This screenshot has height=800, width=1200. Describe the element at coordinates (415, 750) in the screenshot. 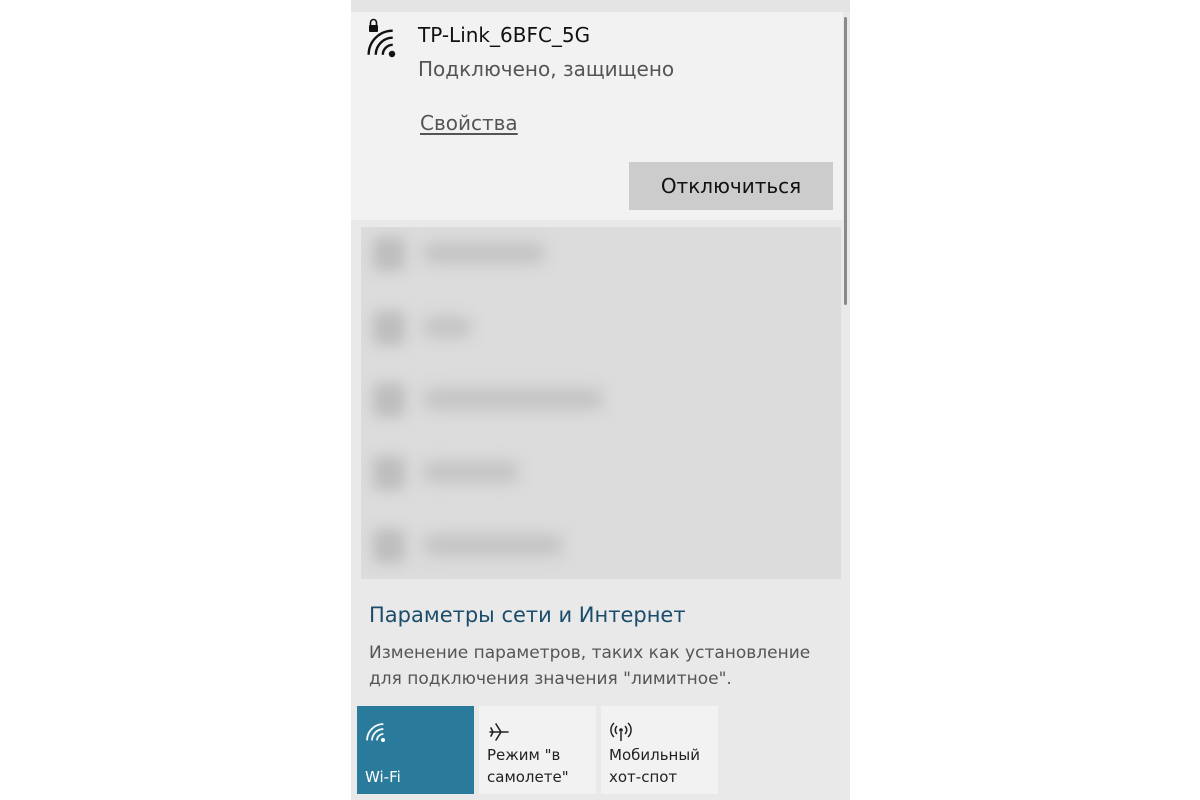

I see `wifi-toggle-tile: Wi-Fi` at that location.